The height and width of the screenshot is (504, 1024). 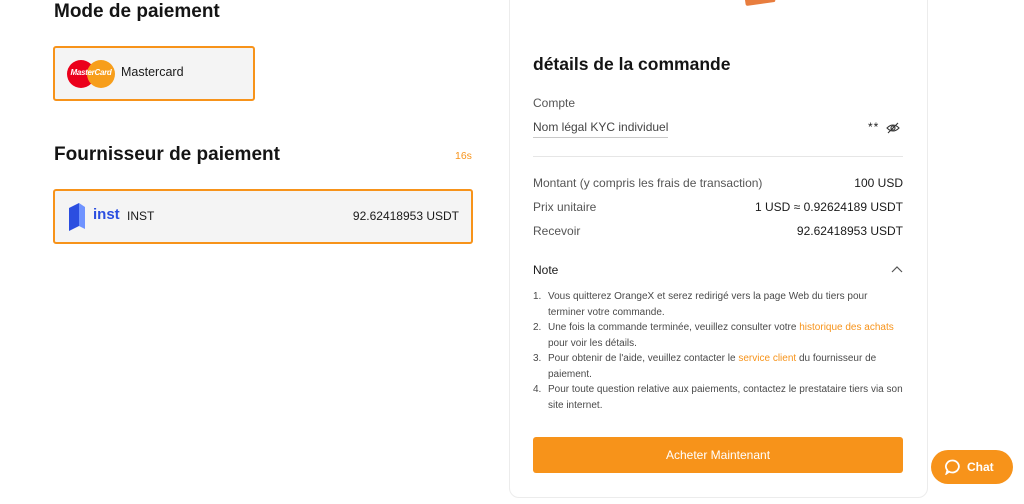 What do you see at coordinates (718, 156) in the screenshot?
I see `section-divider` at bounding box center [718, 156].